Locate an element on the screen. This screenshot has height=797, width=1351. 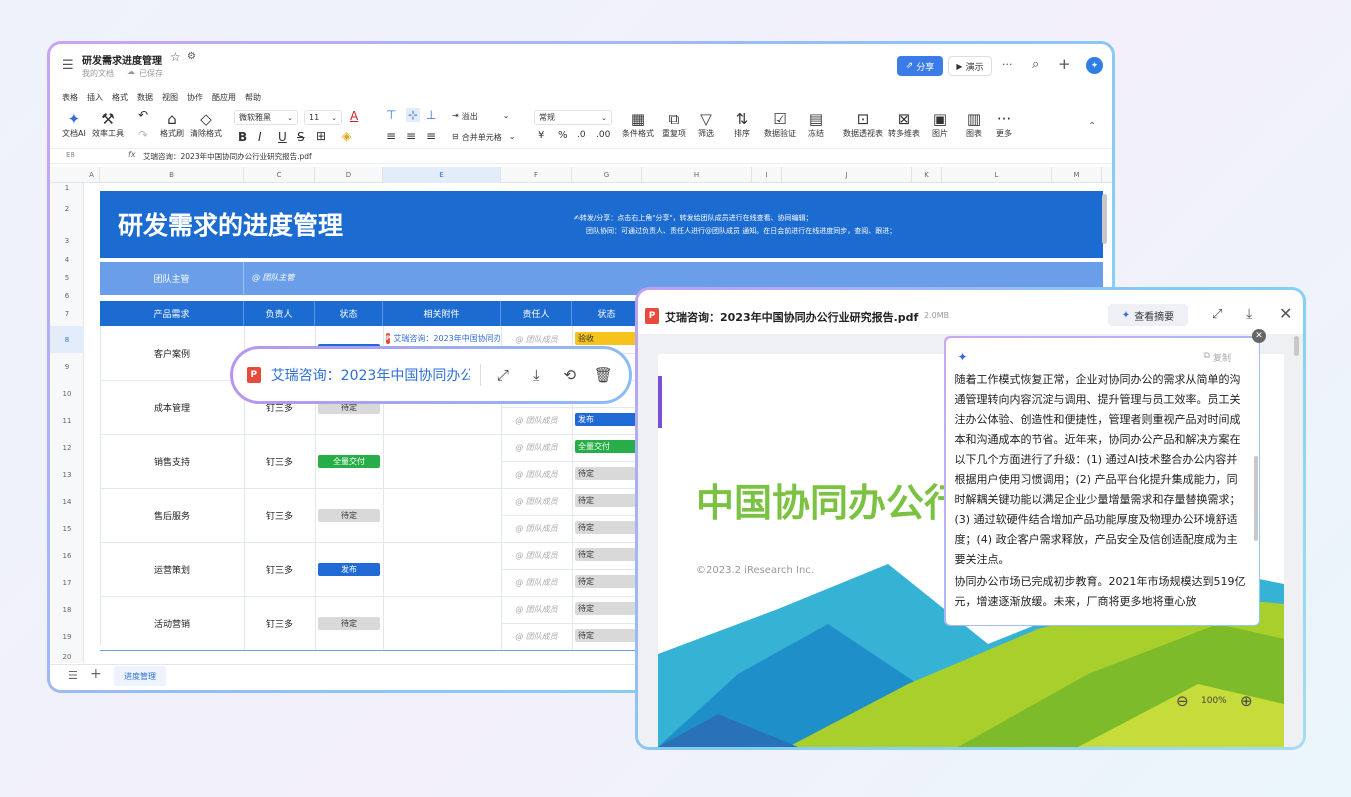
star-icon: ☆ is located at coordinates (175, 57).